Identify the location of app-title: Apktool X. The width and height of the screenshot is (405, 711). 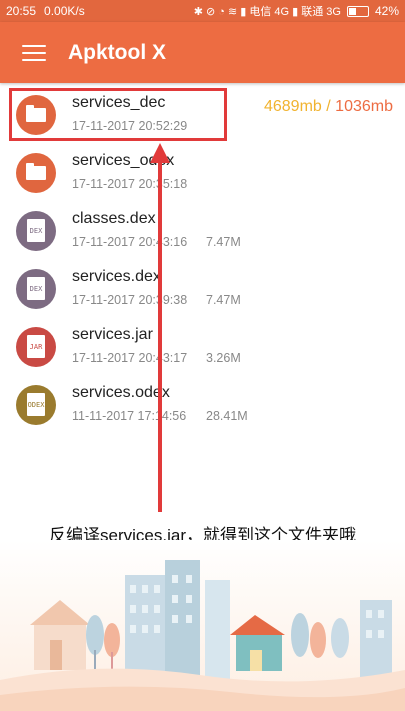
(117, 52).